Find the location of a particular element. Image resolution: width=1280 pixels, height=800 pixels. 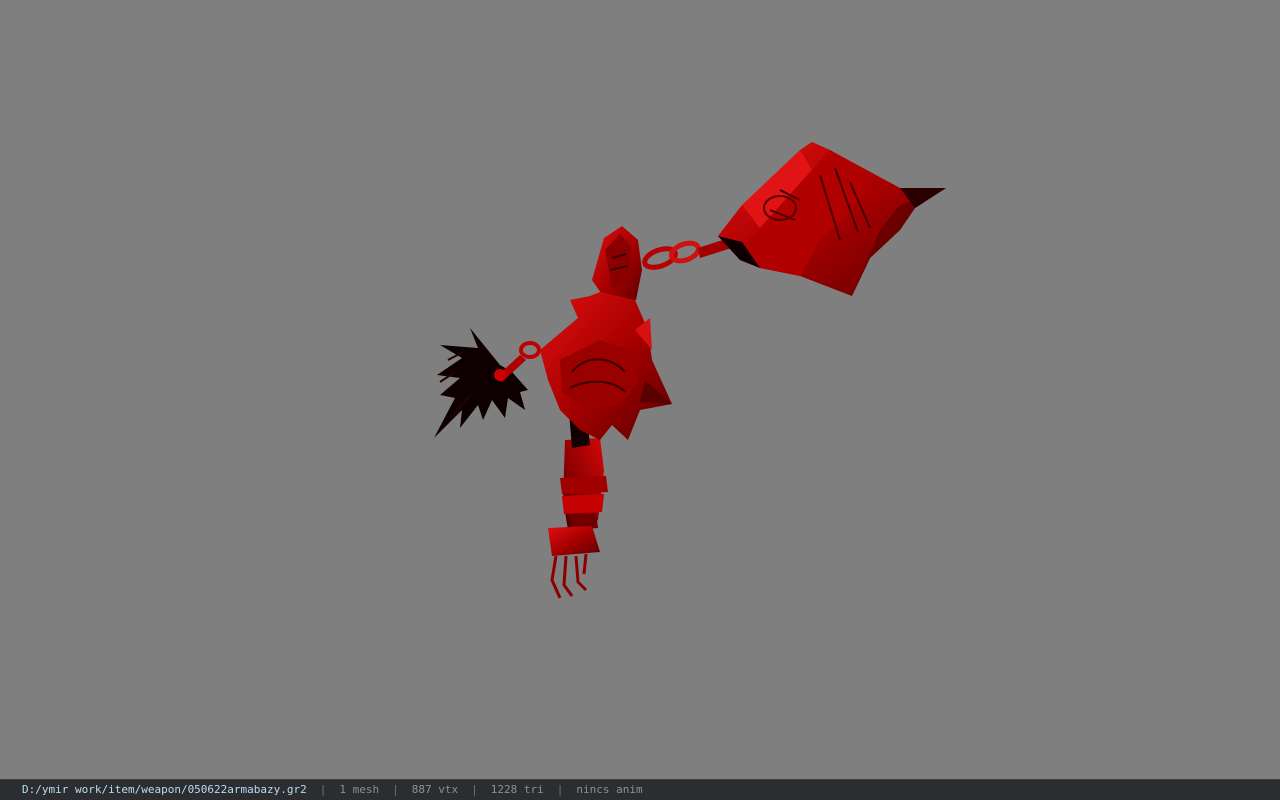

feather-tuft is located at coordinates (481, 383).